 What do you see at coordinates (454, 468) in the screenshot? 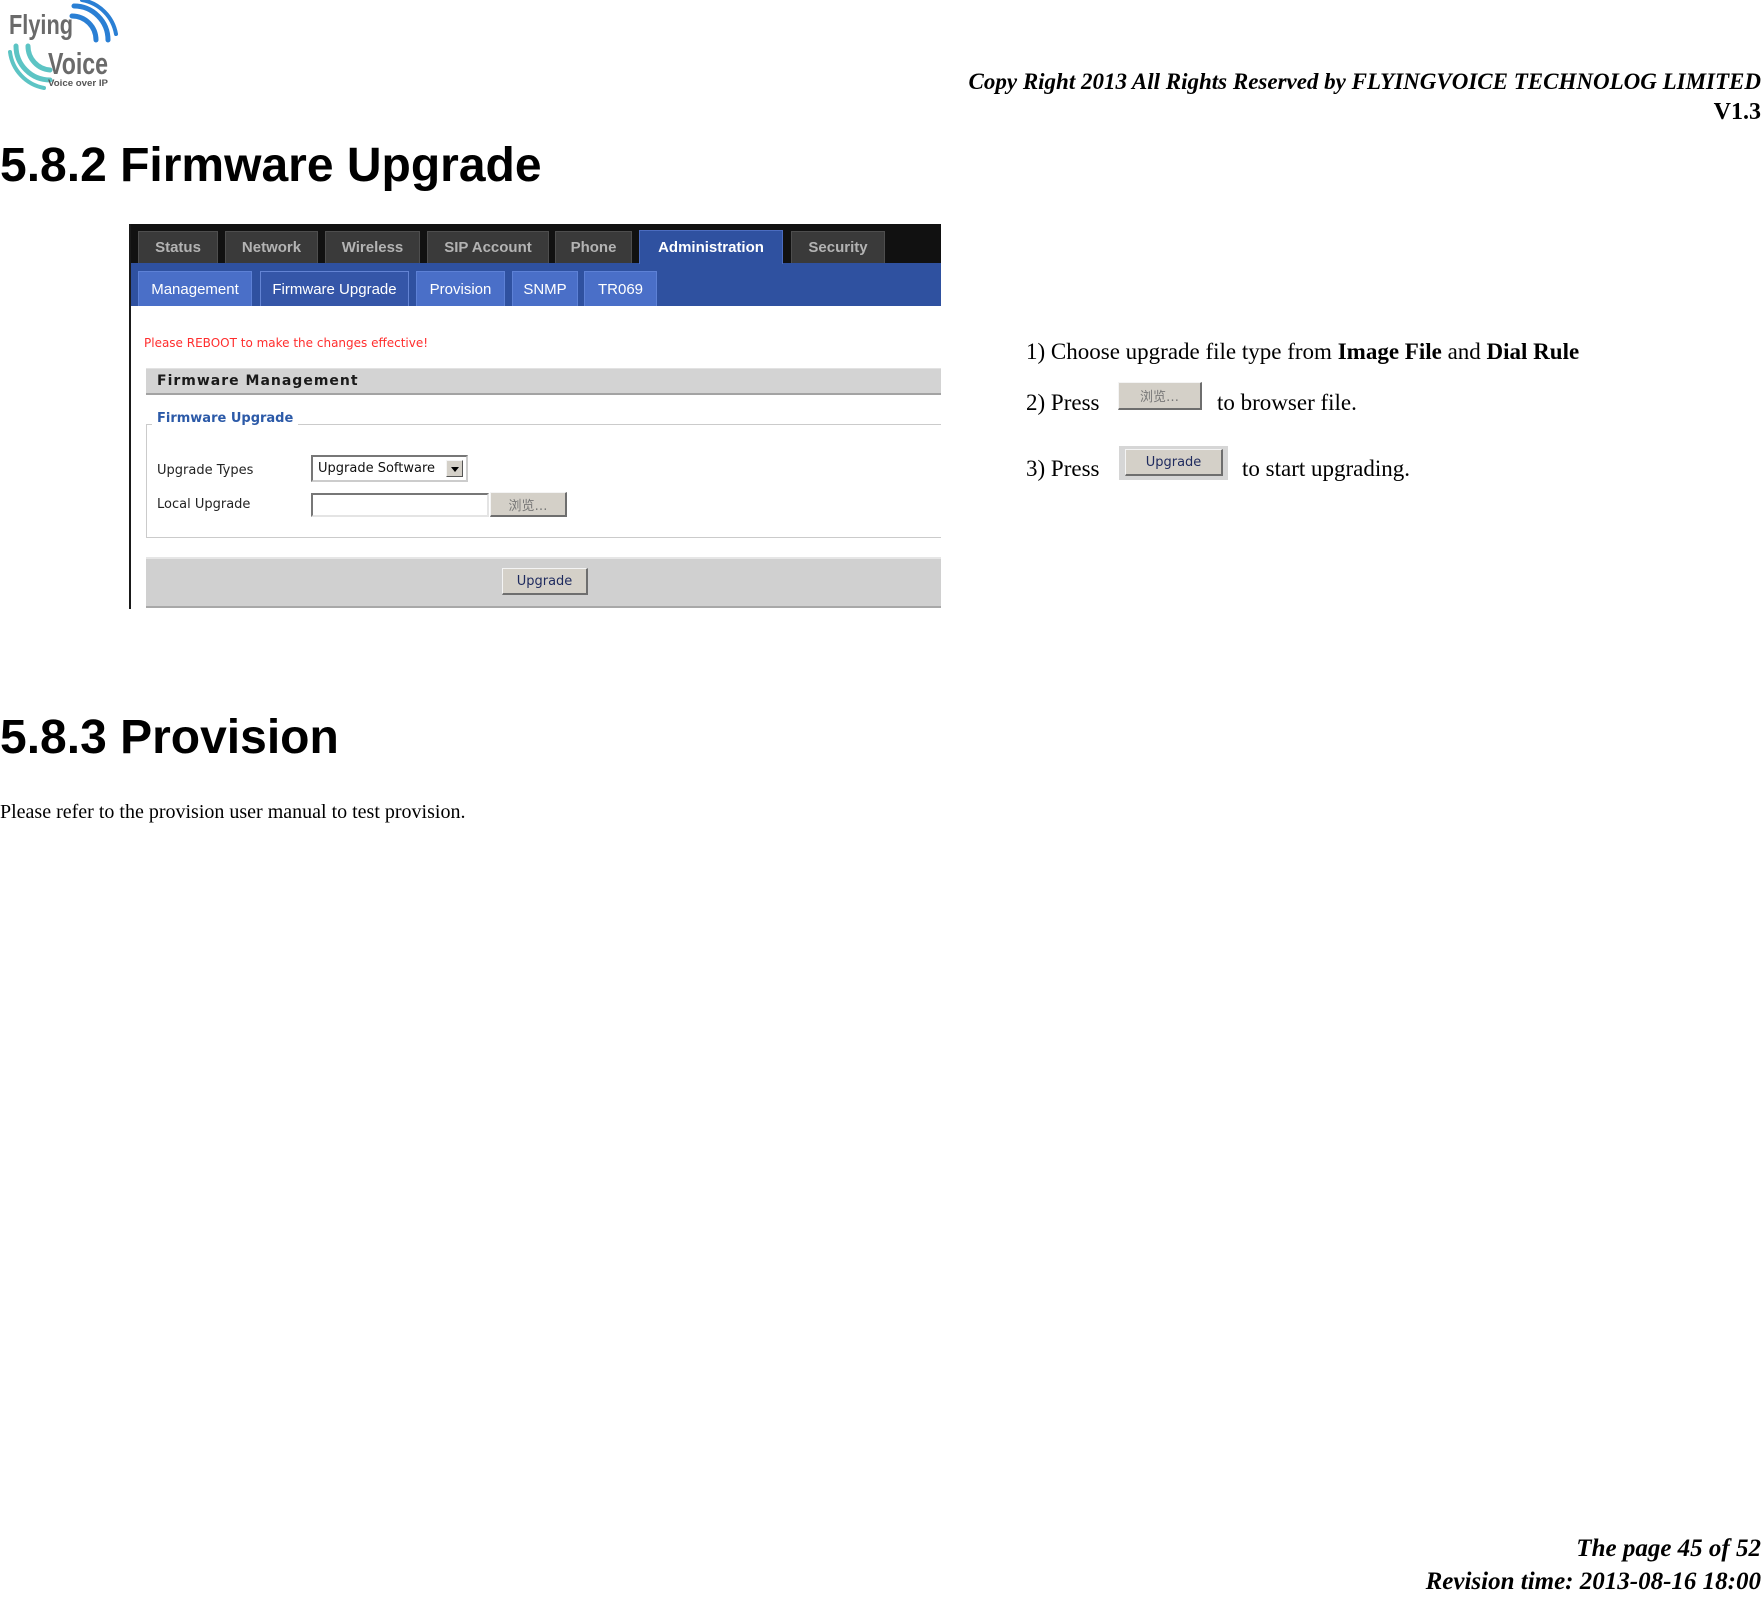
I see `chevron-down-icon` at bounding box center [454, 468].